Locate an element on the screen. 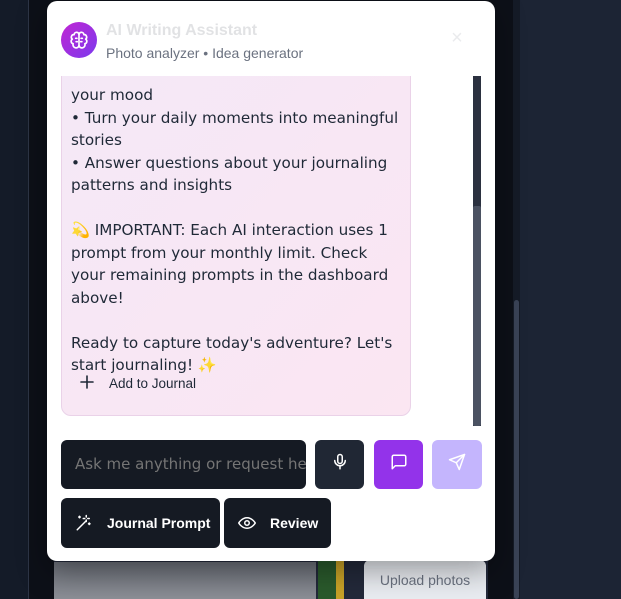 Image resolution: width=621 pixels, height=599 pixels. message-line: your mood is located at coordinates (112, 95).